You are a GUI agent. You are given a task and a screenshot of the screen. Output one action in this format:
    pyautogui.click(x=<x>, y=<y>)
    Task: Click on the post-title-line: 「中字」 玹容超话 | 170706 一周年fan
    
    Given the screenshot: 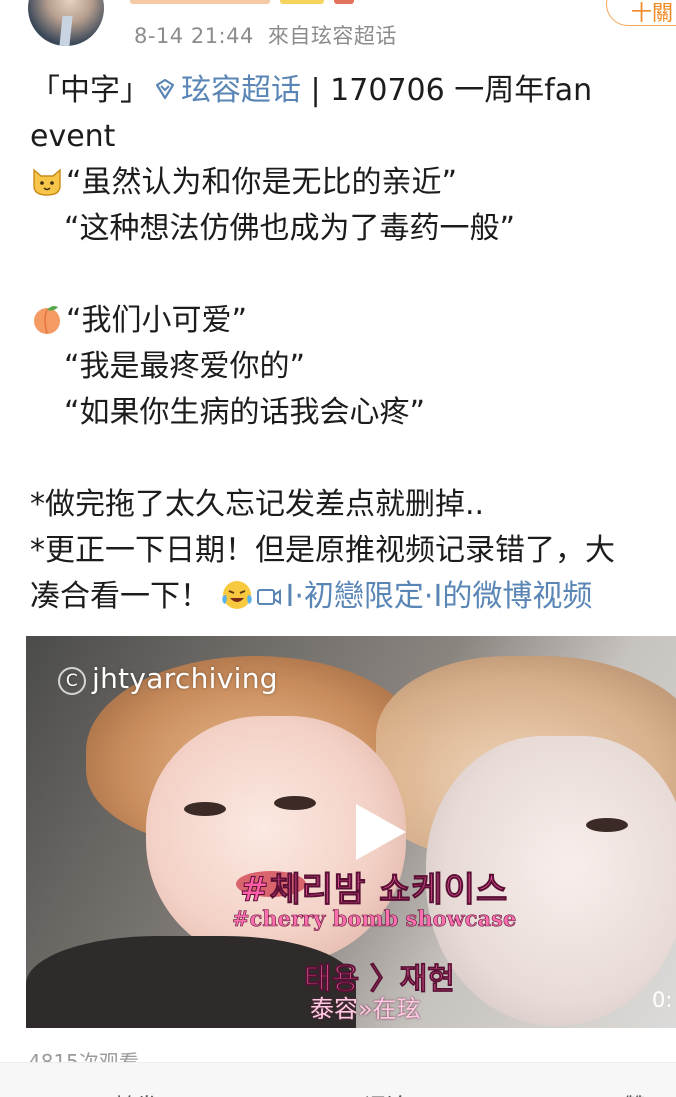 What is the action you would take?
    pyautogui.click(x=353, y=91)
    